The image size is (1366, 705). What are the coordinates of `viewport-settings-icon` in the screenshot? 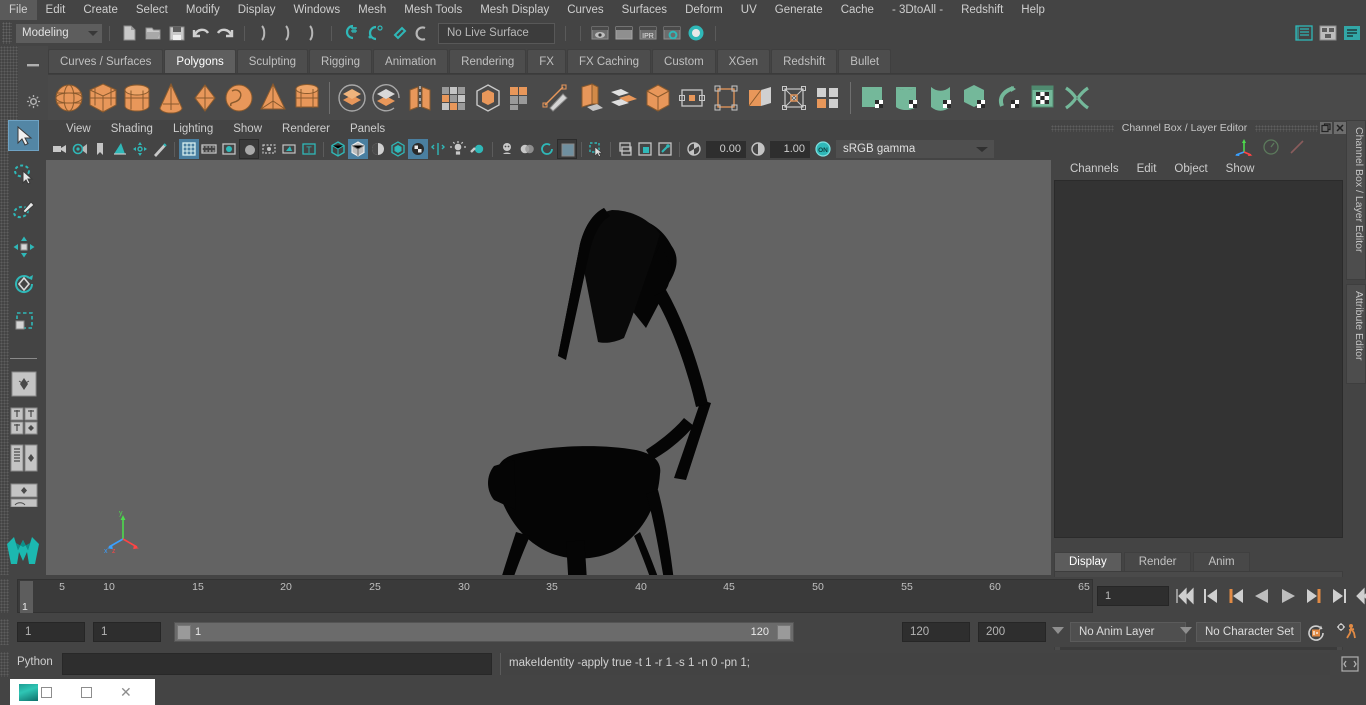 It's located at (665, 149).